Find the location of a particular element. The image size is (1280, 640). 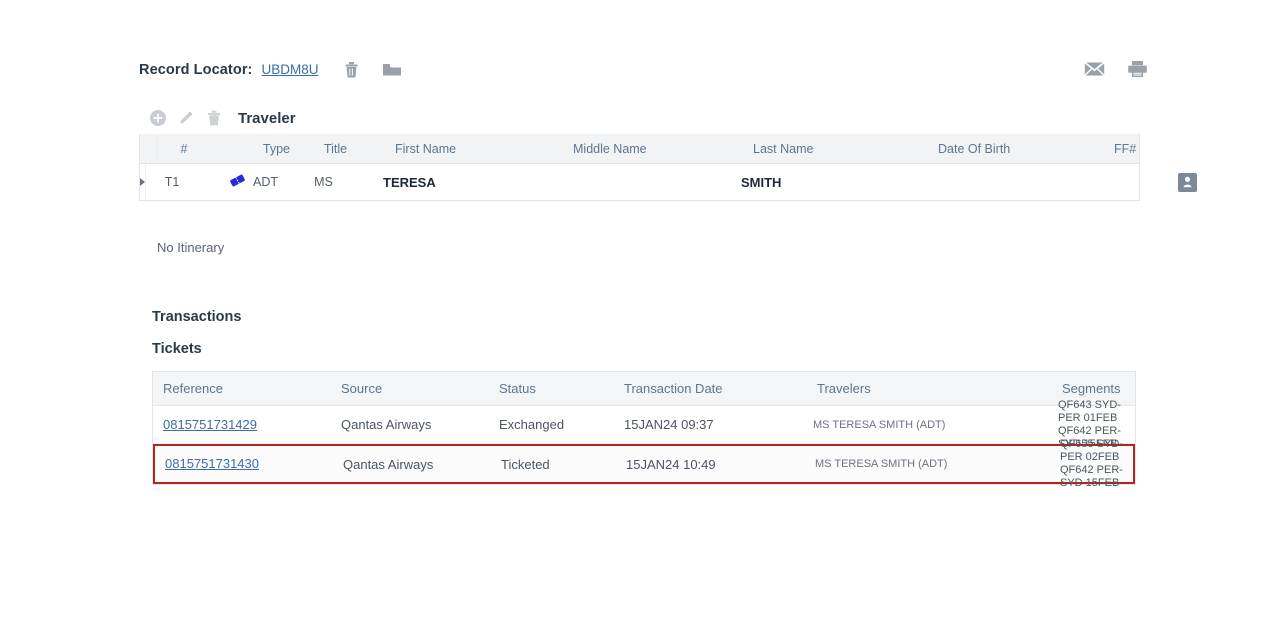

column-header-reference: Reference is located at coordinates (242, 388).